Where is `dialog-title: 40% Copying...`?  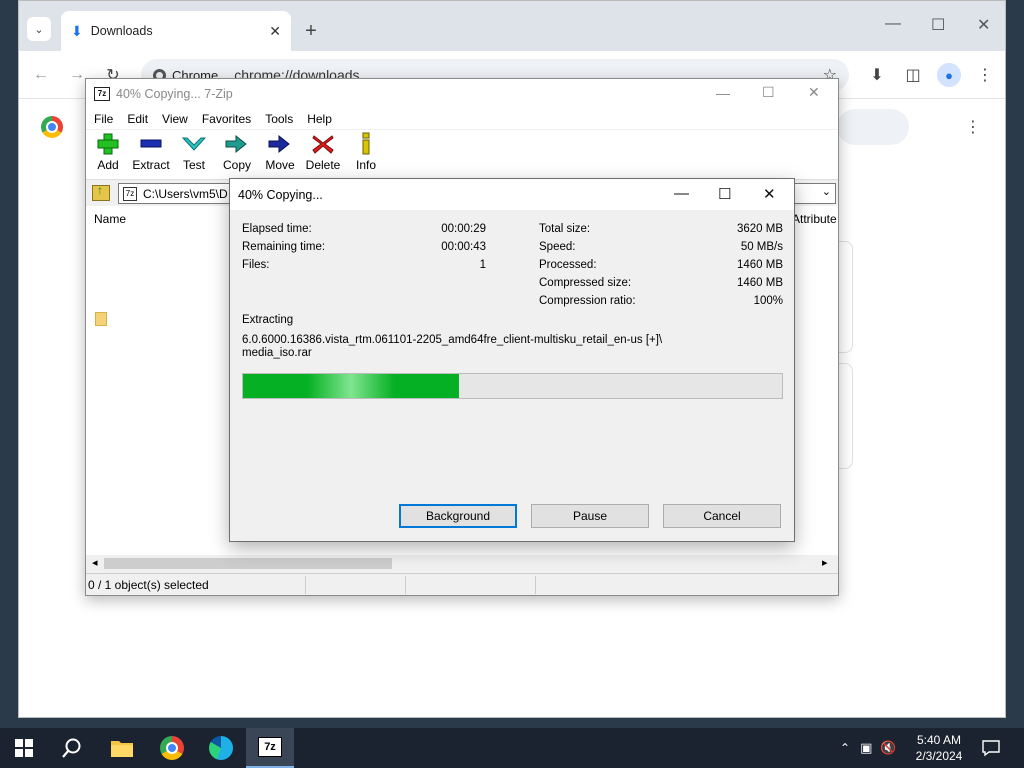 dialog-title: 40% Copying... is located at coordinates (280, 194).